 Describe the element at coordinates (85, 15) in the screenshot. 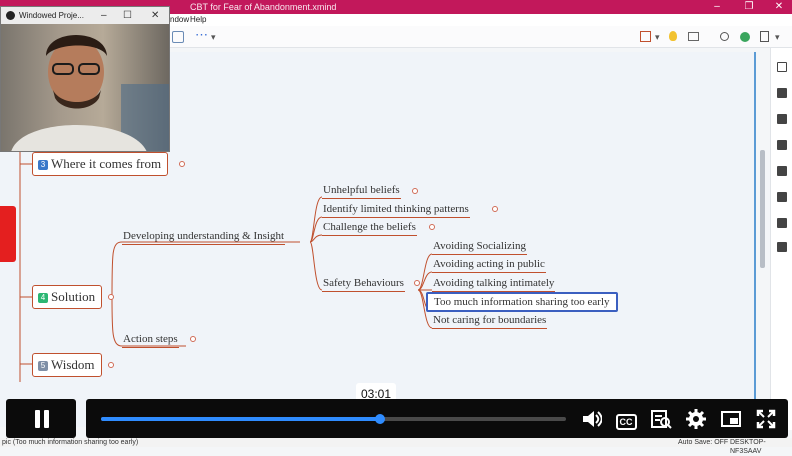

I see `webcam-title-bar: Windowed Proje... – ☐ ✕` at that location.